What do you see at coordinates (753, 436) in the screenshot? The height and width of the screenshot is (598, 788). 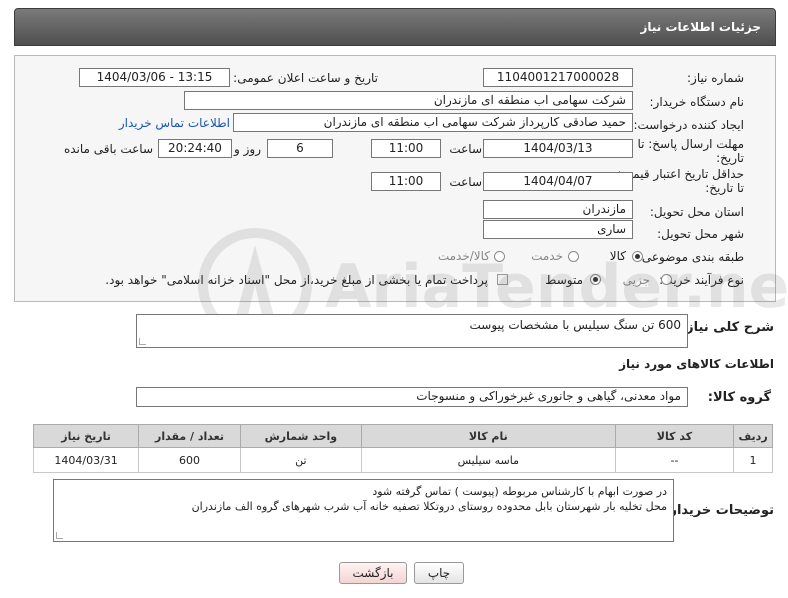 I see `col-header-row: ردیف` at bounding box center [753, 436].